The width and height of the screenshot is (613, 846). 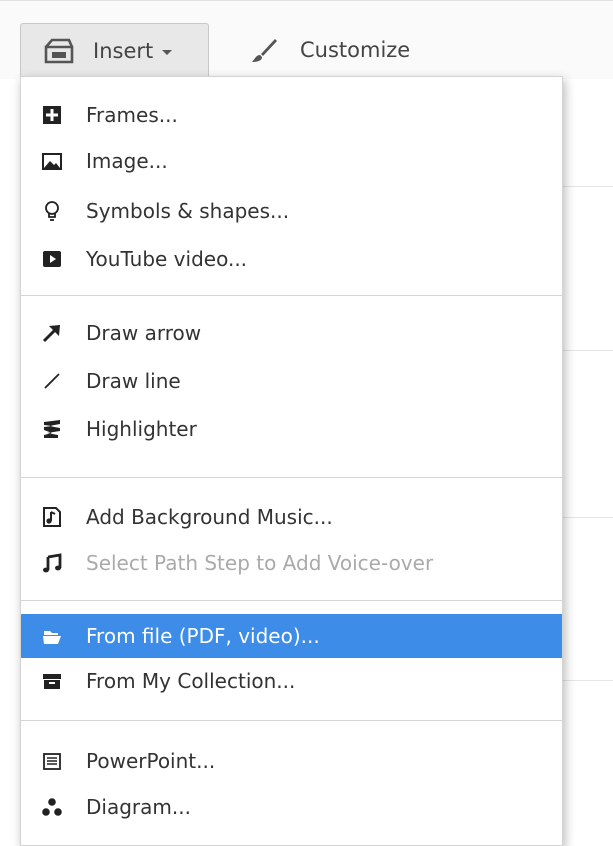 What do you see at coordinates (51, 334) in the screenshot?
I see `arrow-icon` at bounding box center [51, 334].